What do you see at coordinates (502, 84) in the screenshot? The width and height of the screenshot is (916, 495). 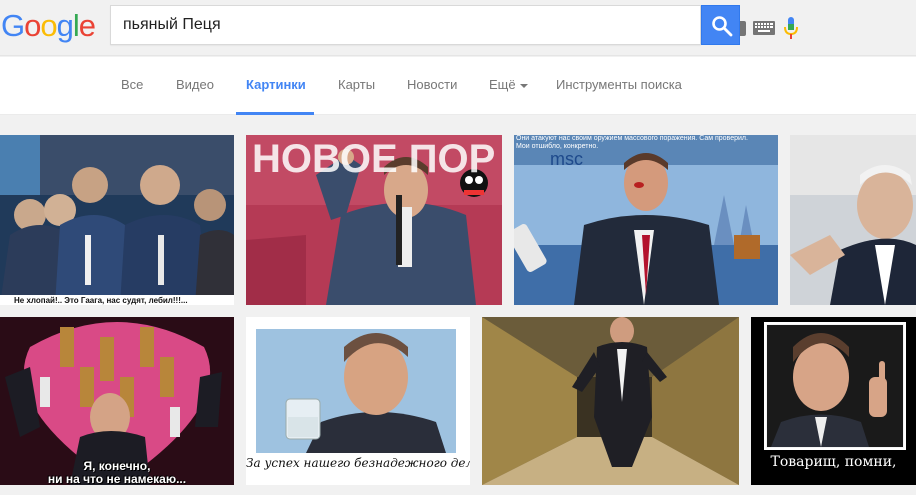 I see `tab-more-label: Ещё` at bounding box center [502, 84].